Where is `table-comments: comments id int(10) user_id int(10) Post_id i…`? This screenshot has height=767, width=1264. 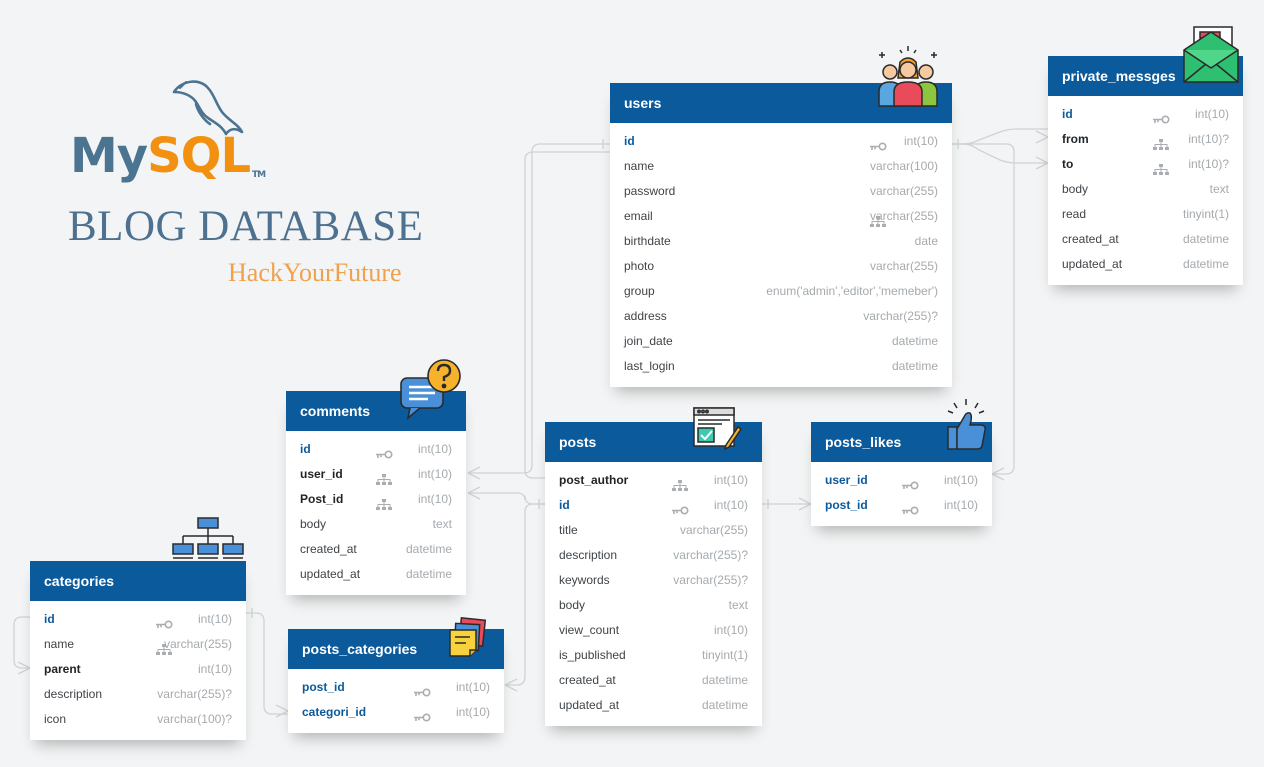
table-comments: comments id int(10) user_id int(10) Post_id i… is located at coordinates (376, 493).